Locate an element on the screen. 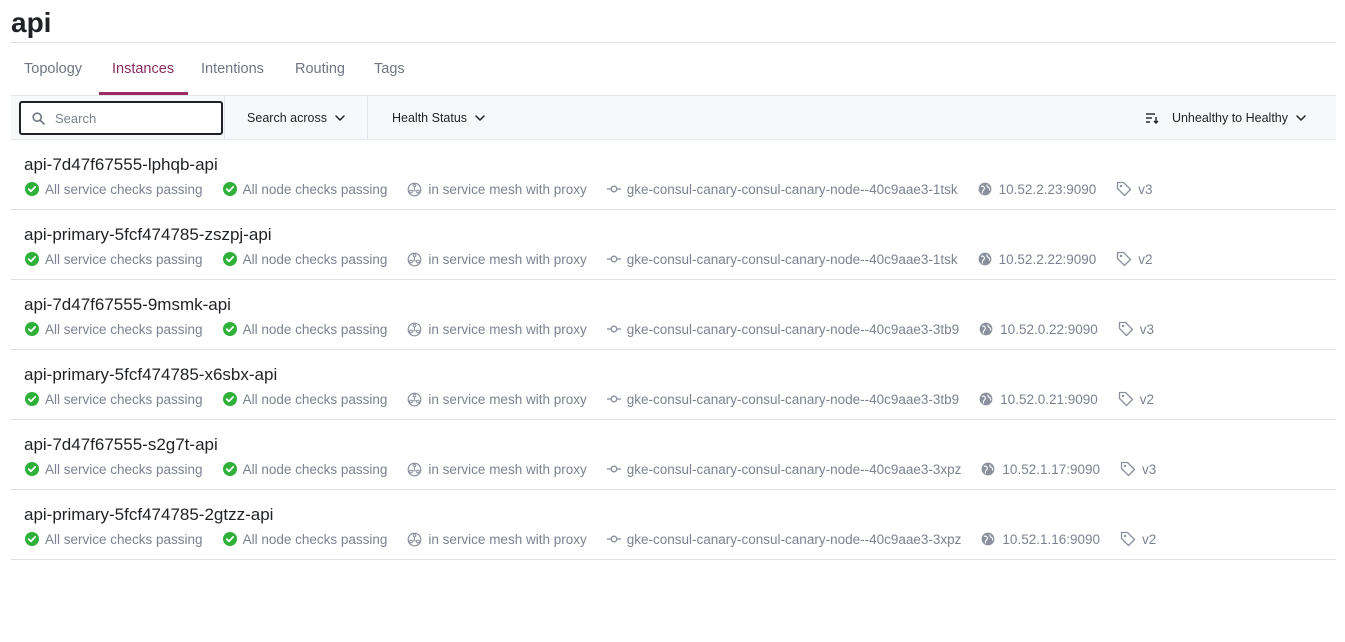 The width and height of the screenshot is (1345, 642). address-text: 10.52.2.23:9090 is located at coordinates (1047, 189).